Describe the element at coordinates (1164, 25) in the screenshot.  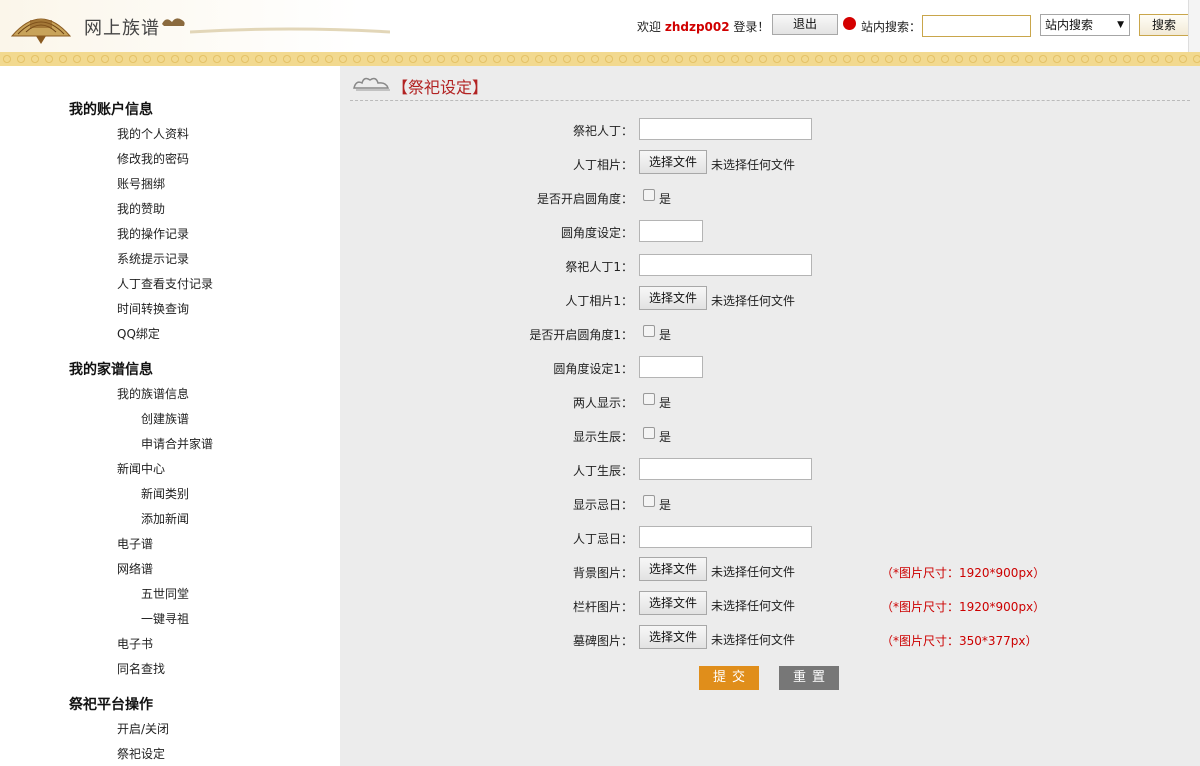
I see `search-button: 搜索` at that location.